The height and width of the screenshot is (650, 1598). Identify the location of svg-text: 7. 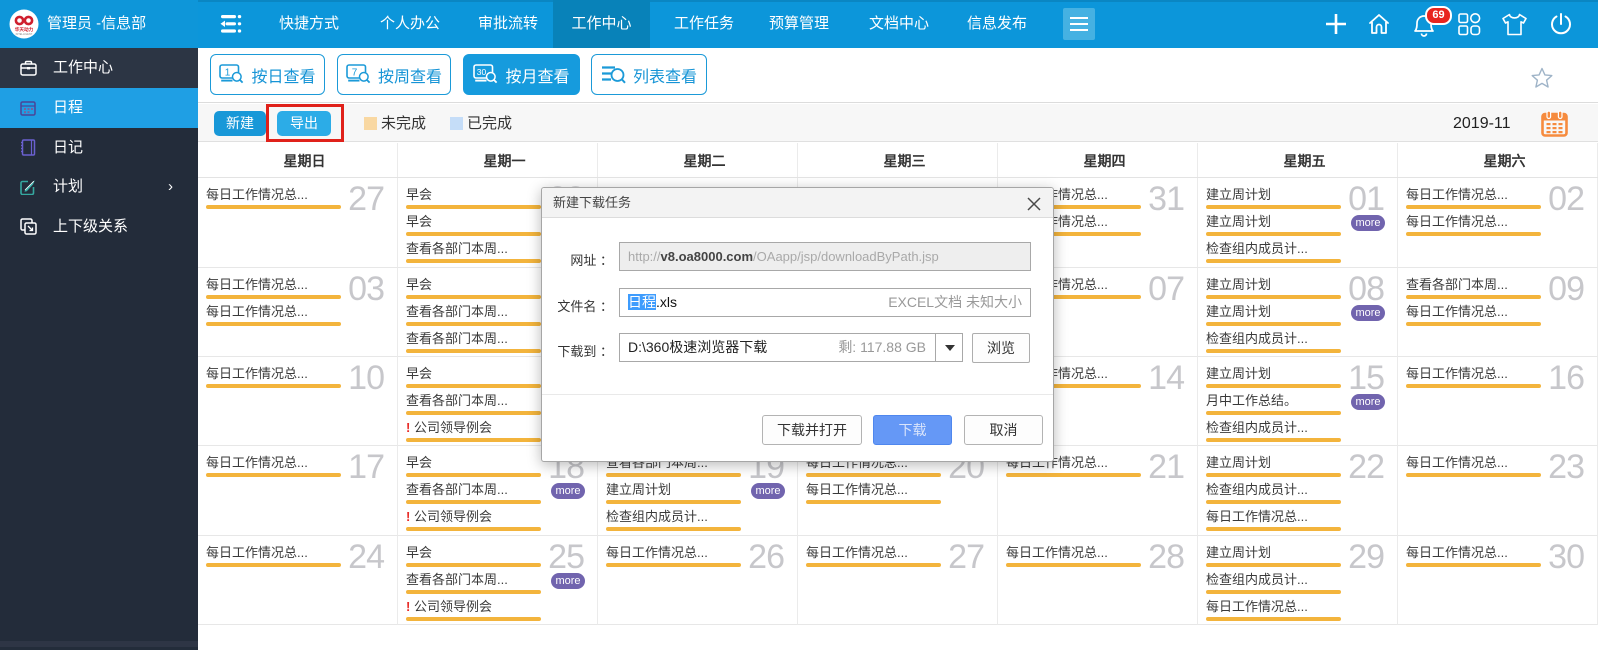
(355, 72).